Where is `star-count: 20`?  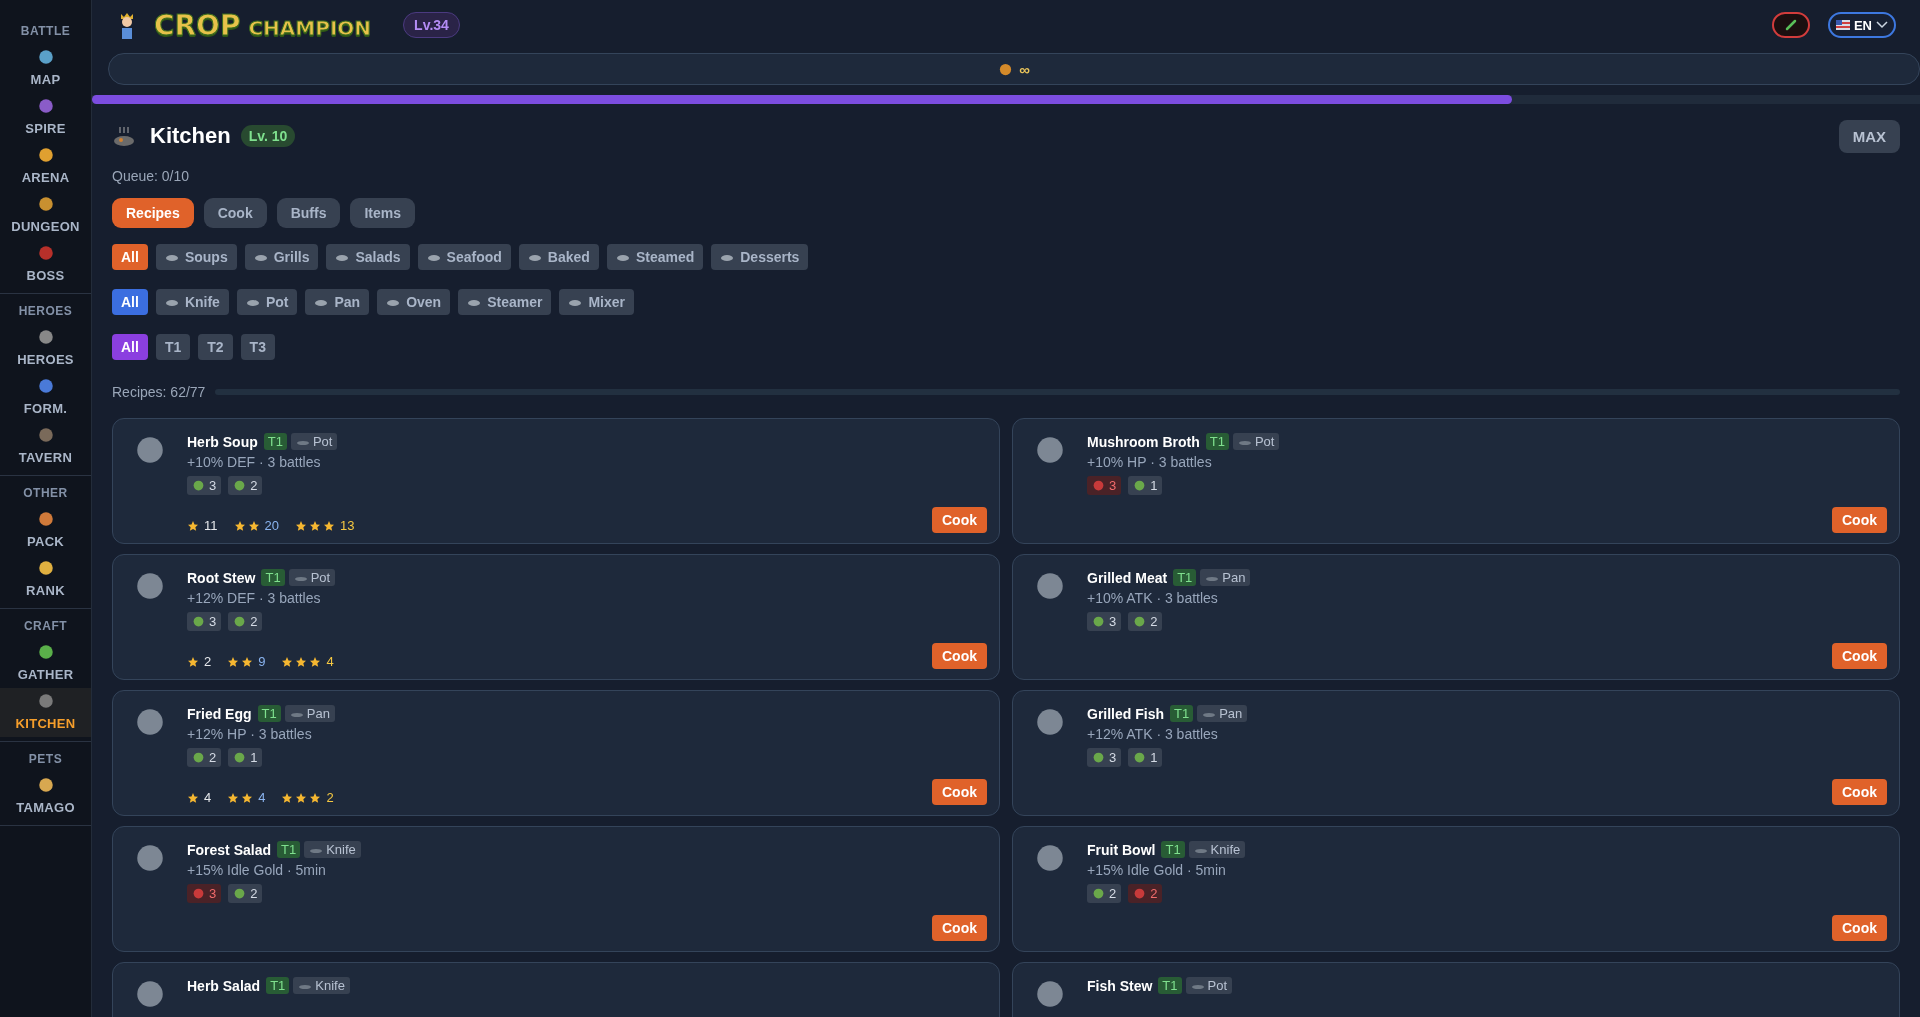
star-count: 20 is located at coordinates (271, 525).